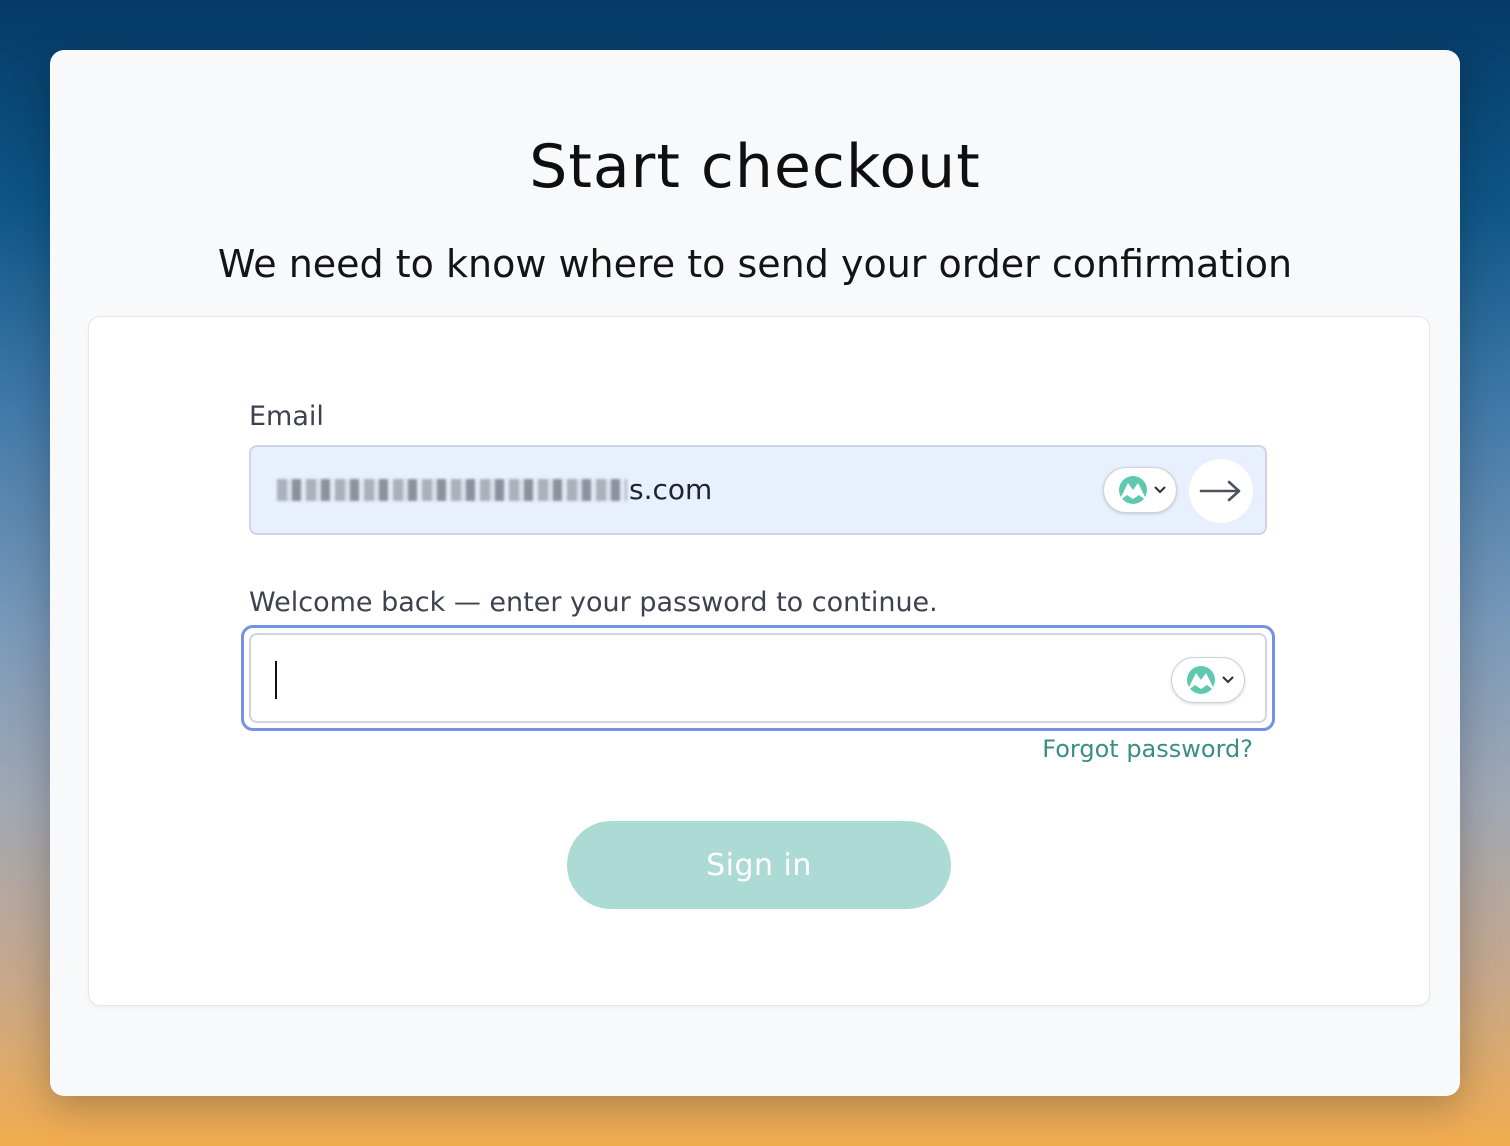 The height and width of the screenshot is (1146, 1510). Describe the element at coordinates (758, 490) in the screenshot. I see `email-field: s.com` at that location.